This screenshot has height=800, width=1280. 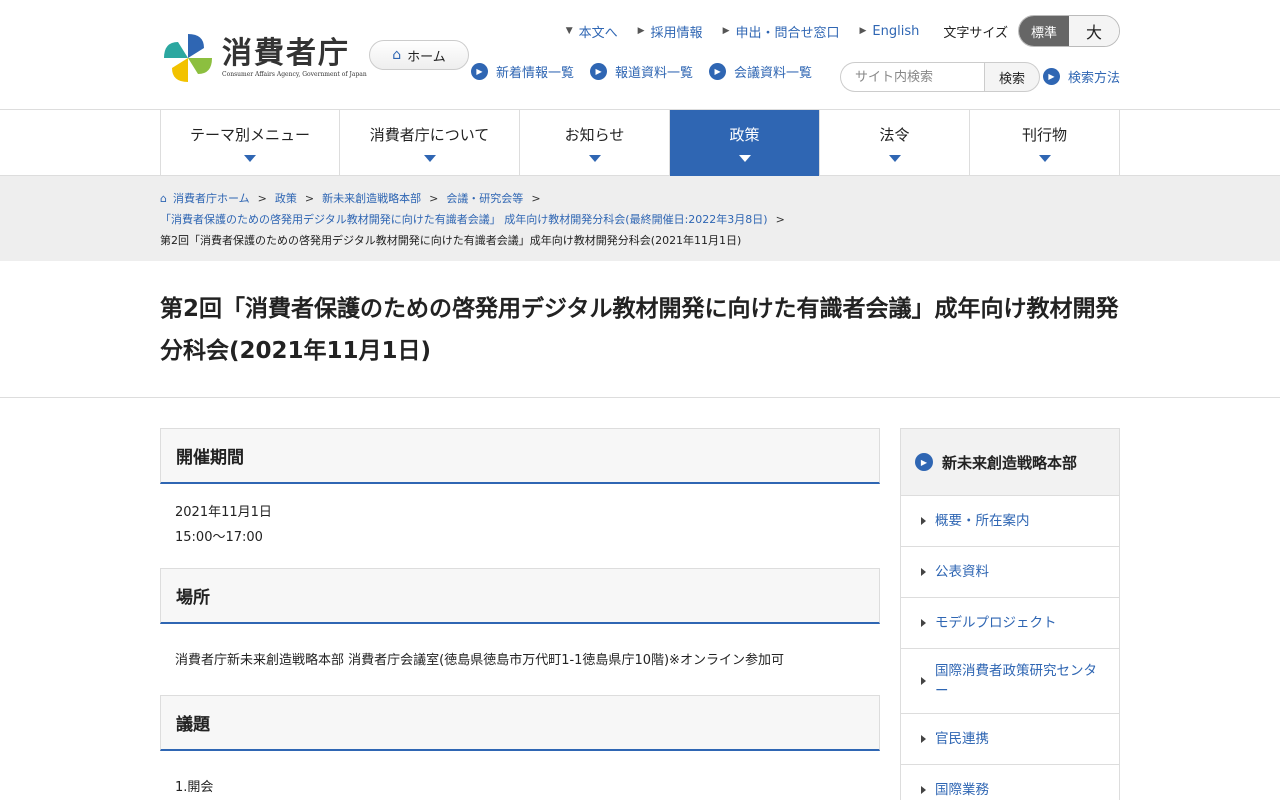 I want to click on nav-item-policy: 政策, so click(x=745, y=143).